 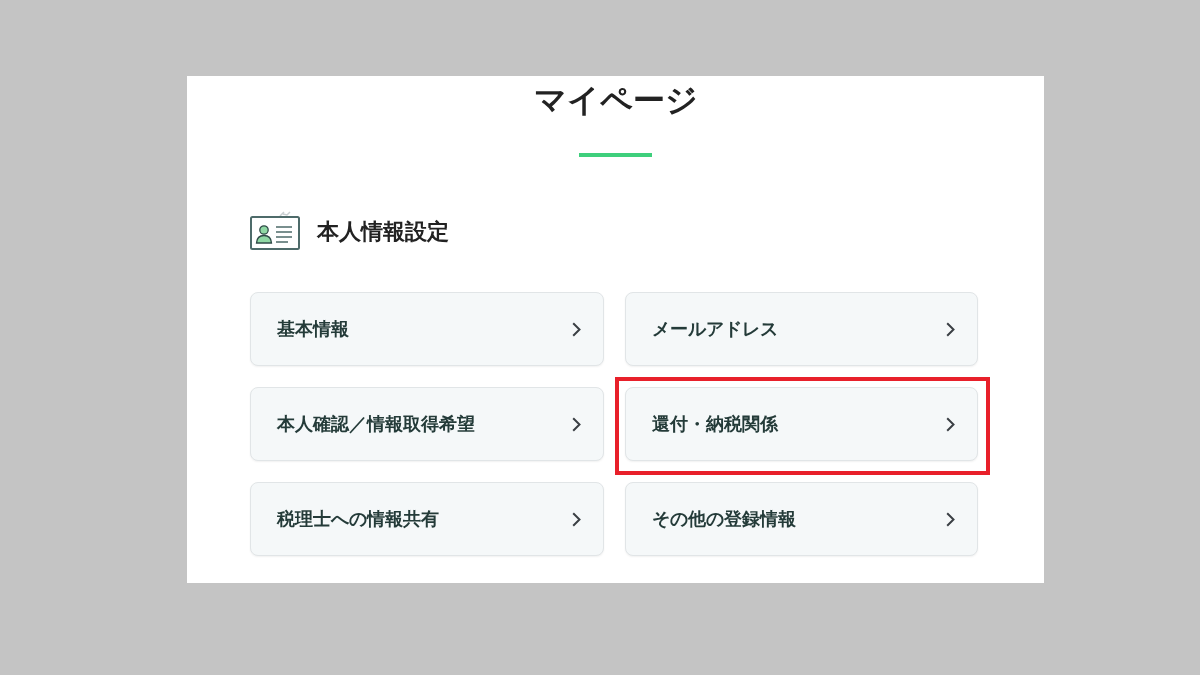 What do you see at coordinates (427, 424) in the screenshot?
I see `menu-item-button: 本人確認／情報取得希望` at bounding box center [427, 424].